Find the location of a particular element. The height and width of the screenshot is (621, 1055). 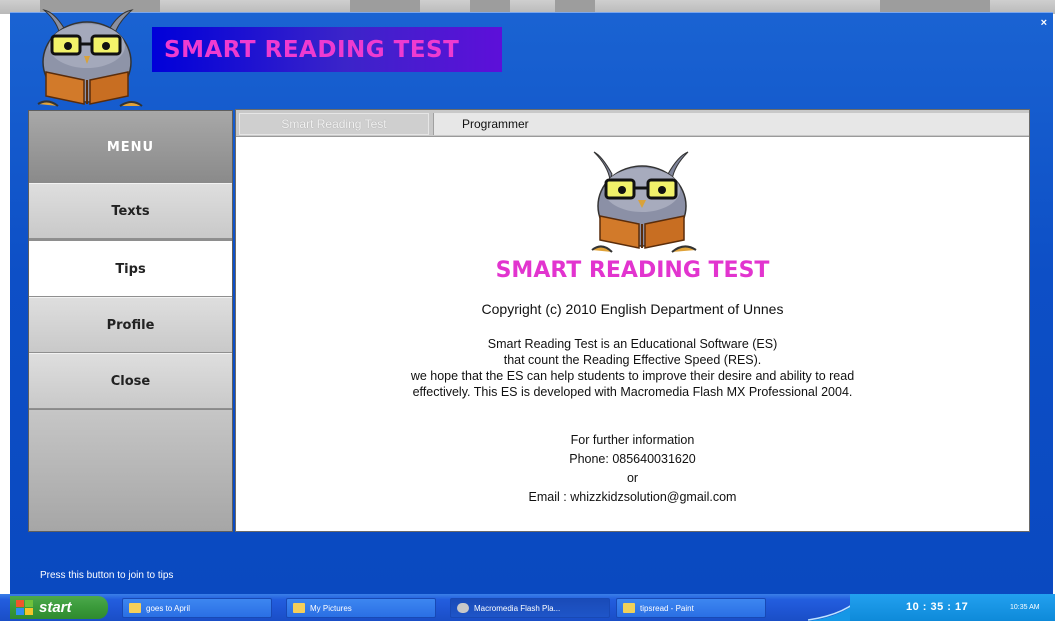

menu-header: MENU is located at coordinates (130, 147).